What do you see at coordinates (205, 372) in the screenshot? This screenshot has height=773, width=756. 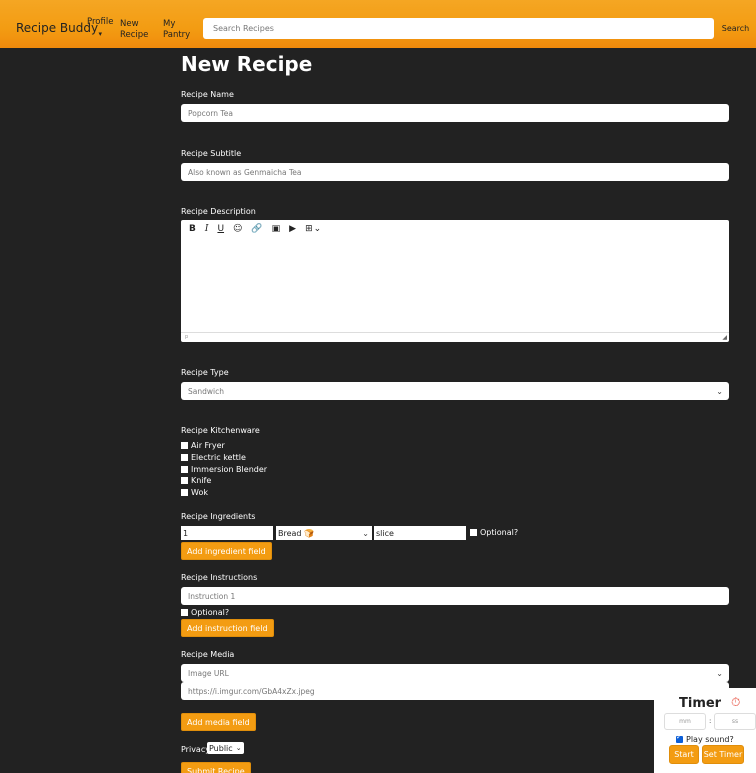 I see `recipe-type-label: Recipe Type` at bounding box center [205, 372].